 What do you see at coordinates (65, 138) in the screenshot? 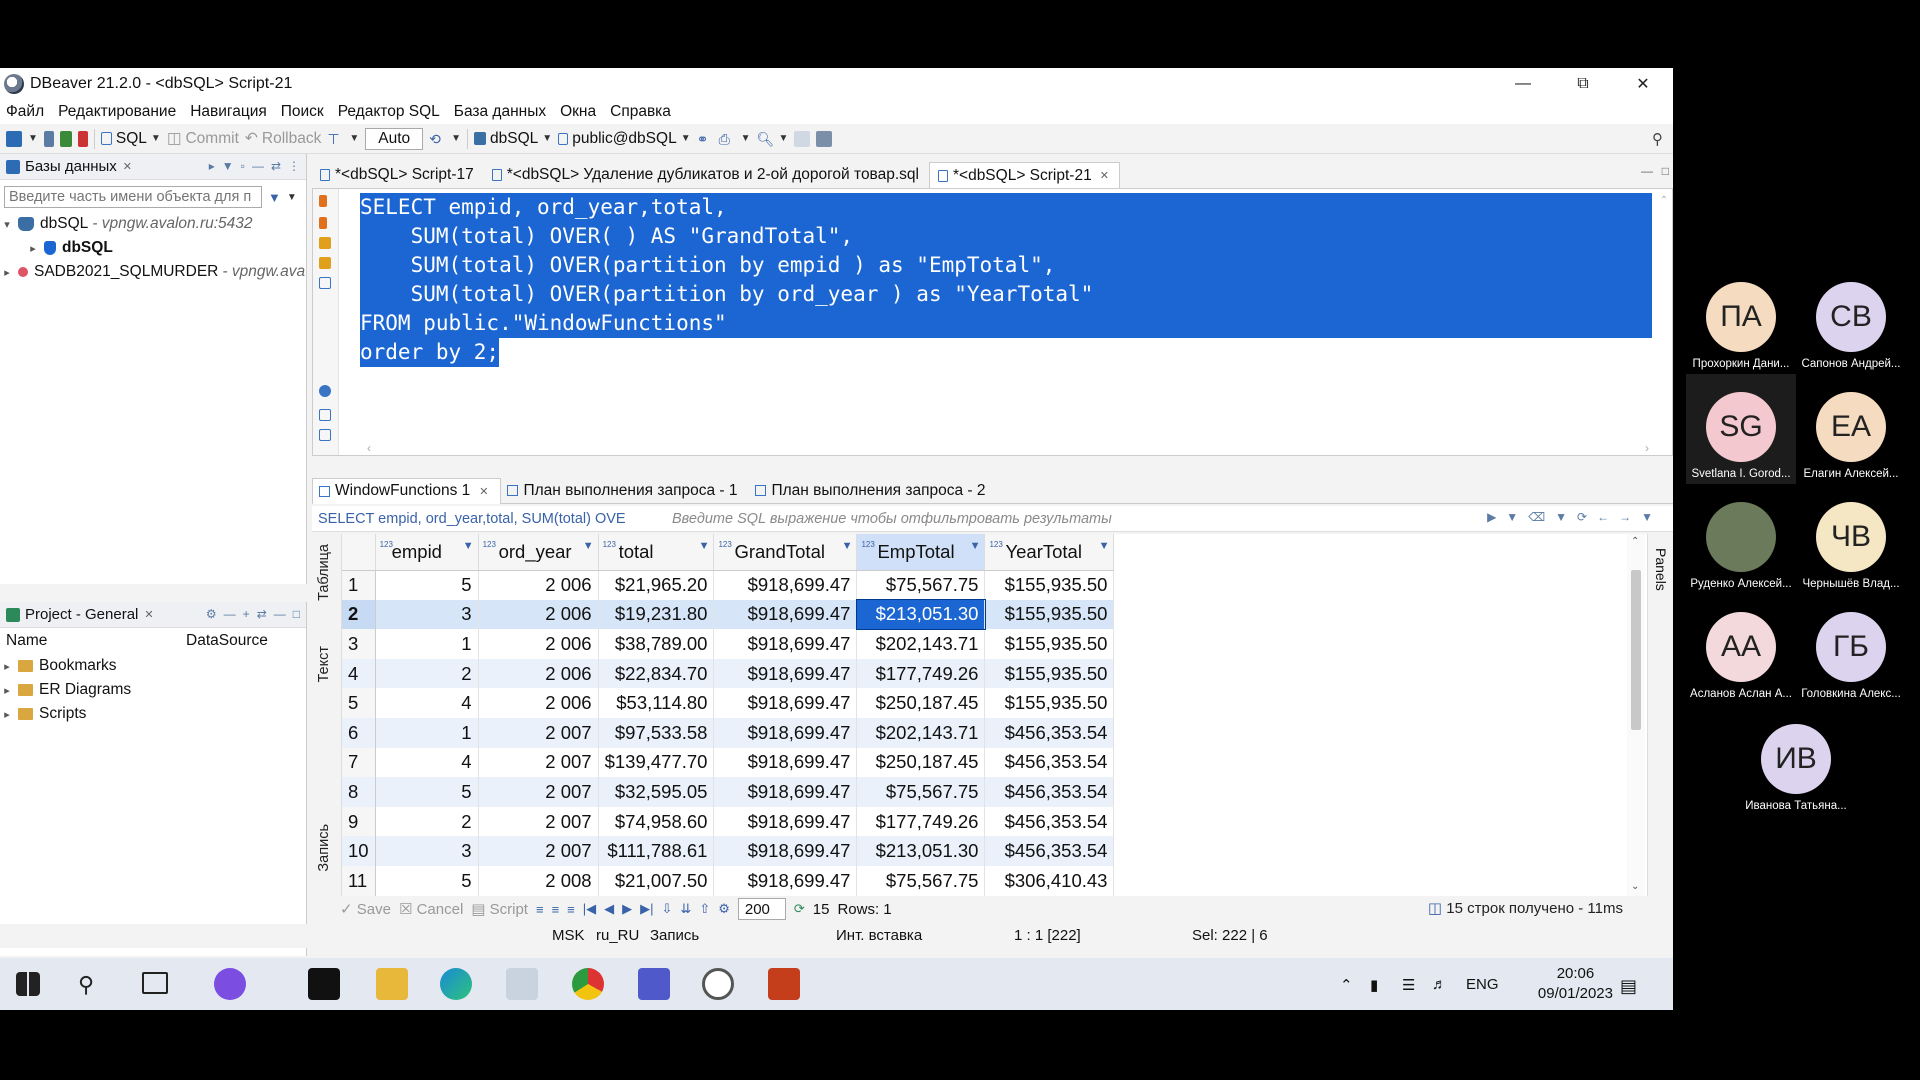
I see `invalidate-icon` at bounding box center [65, 138].